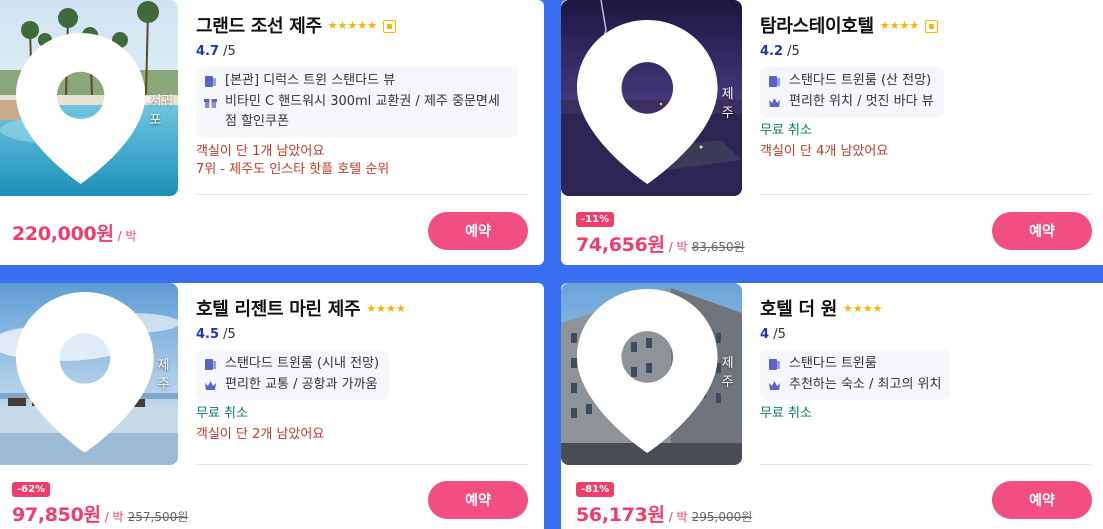  Describe the element at coordinates (352, 25) in the screenshot. I see `star-rating: ★★★★★` at that location.